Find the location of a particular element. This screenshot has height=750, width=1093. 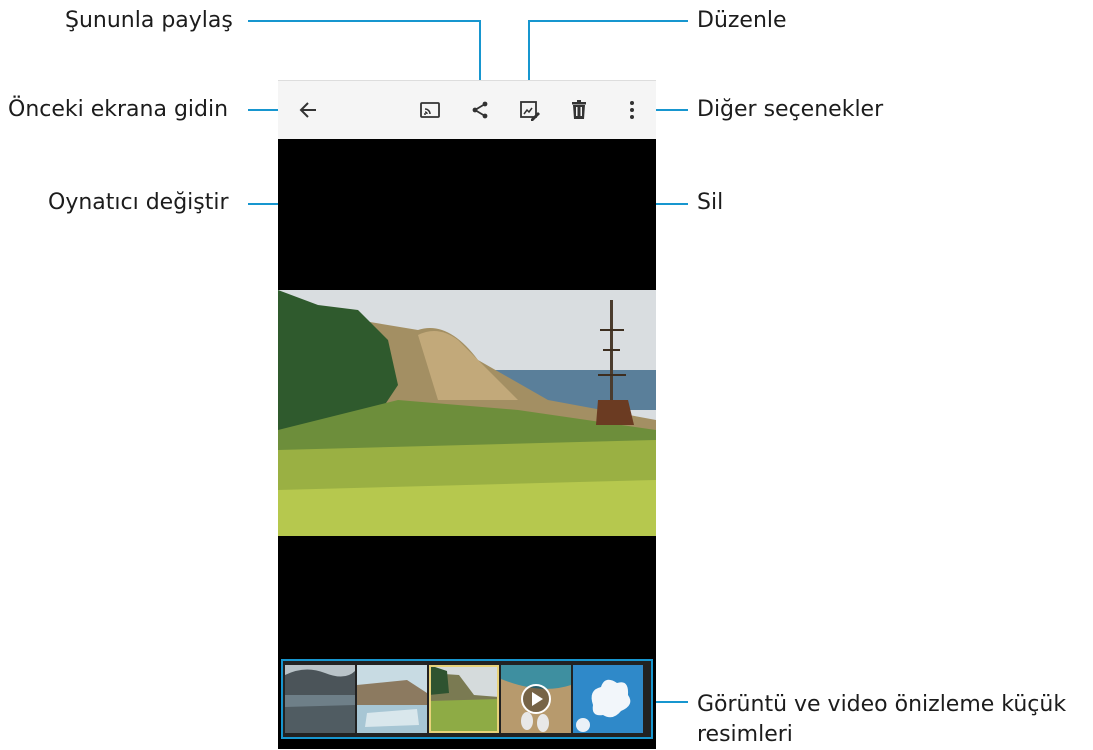

edit-leader is located at coordinates (608, 21).